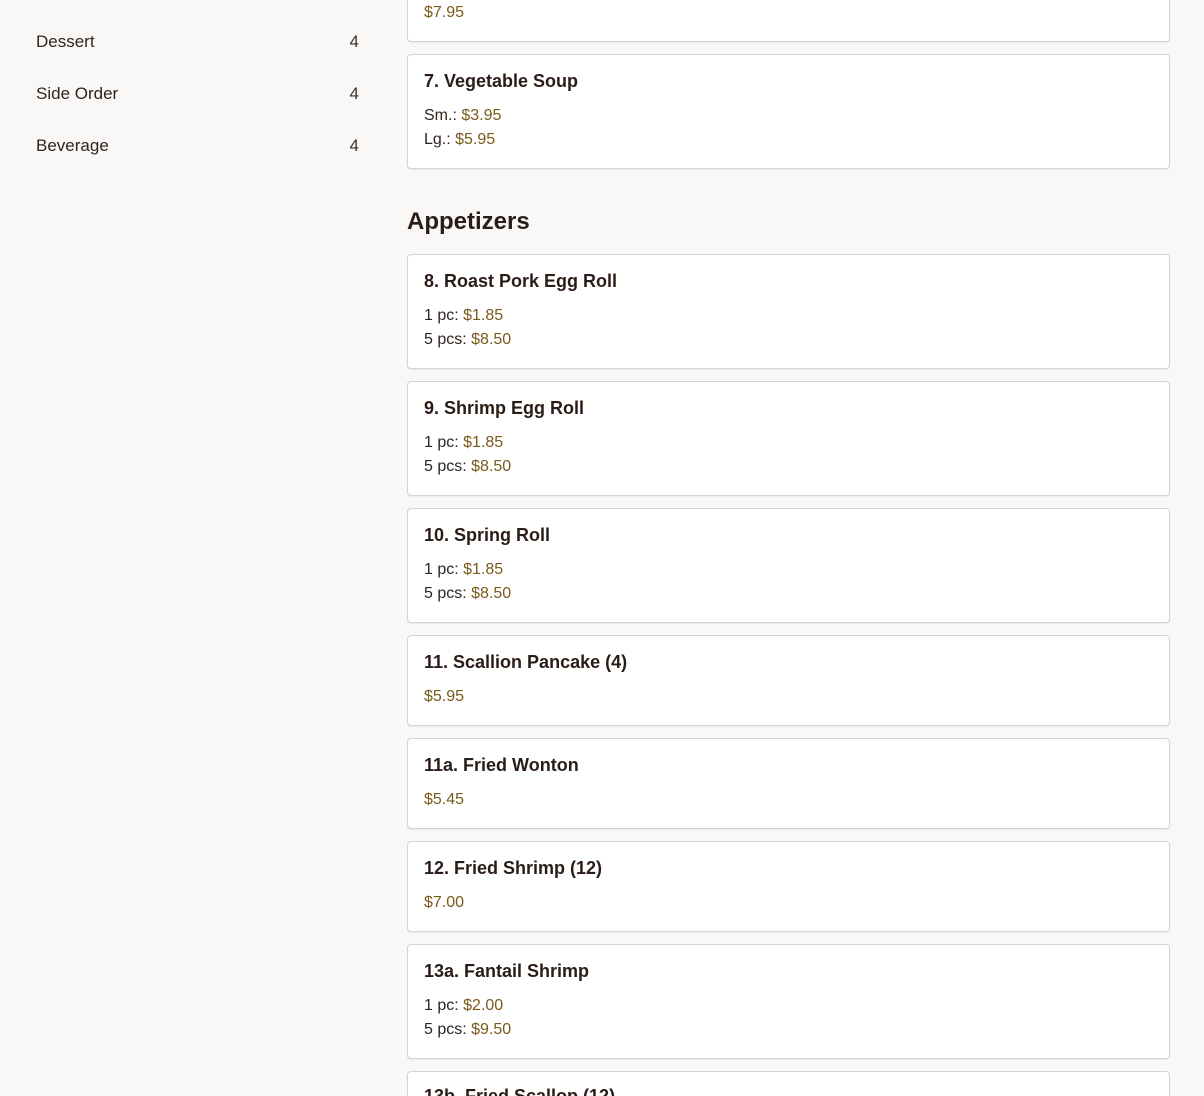 The width and height of the screenshot is (1204, 1096). I want to click on category-dessert: Dessert 4, so click(197, 42).